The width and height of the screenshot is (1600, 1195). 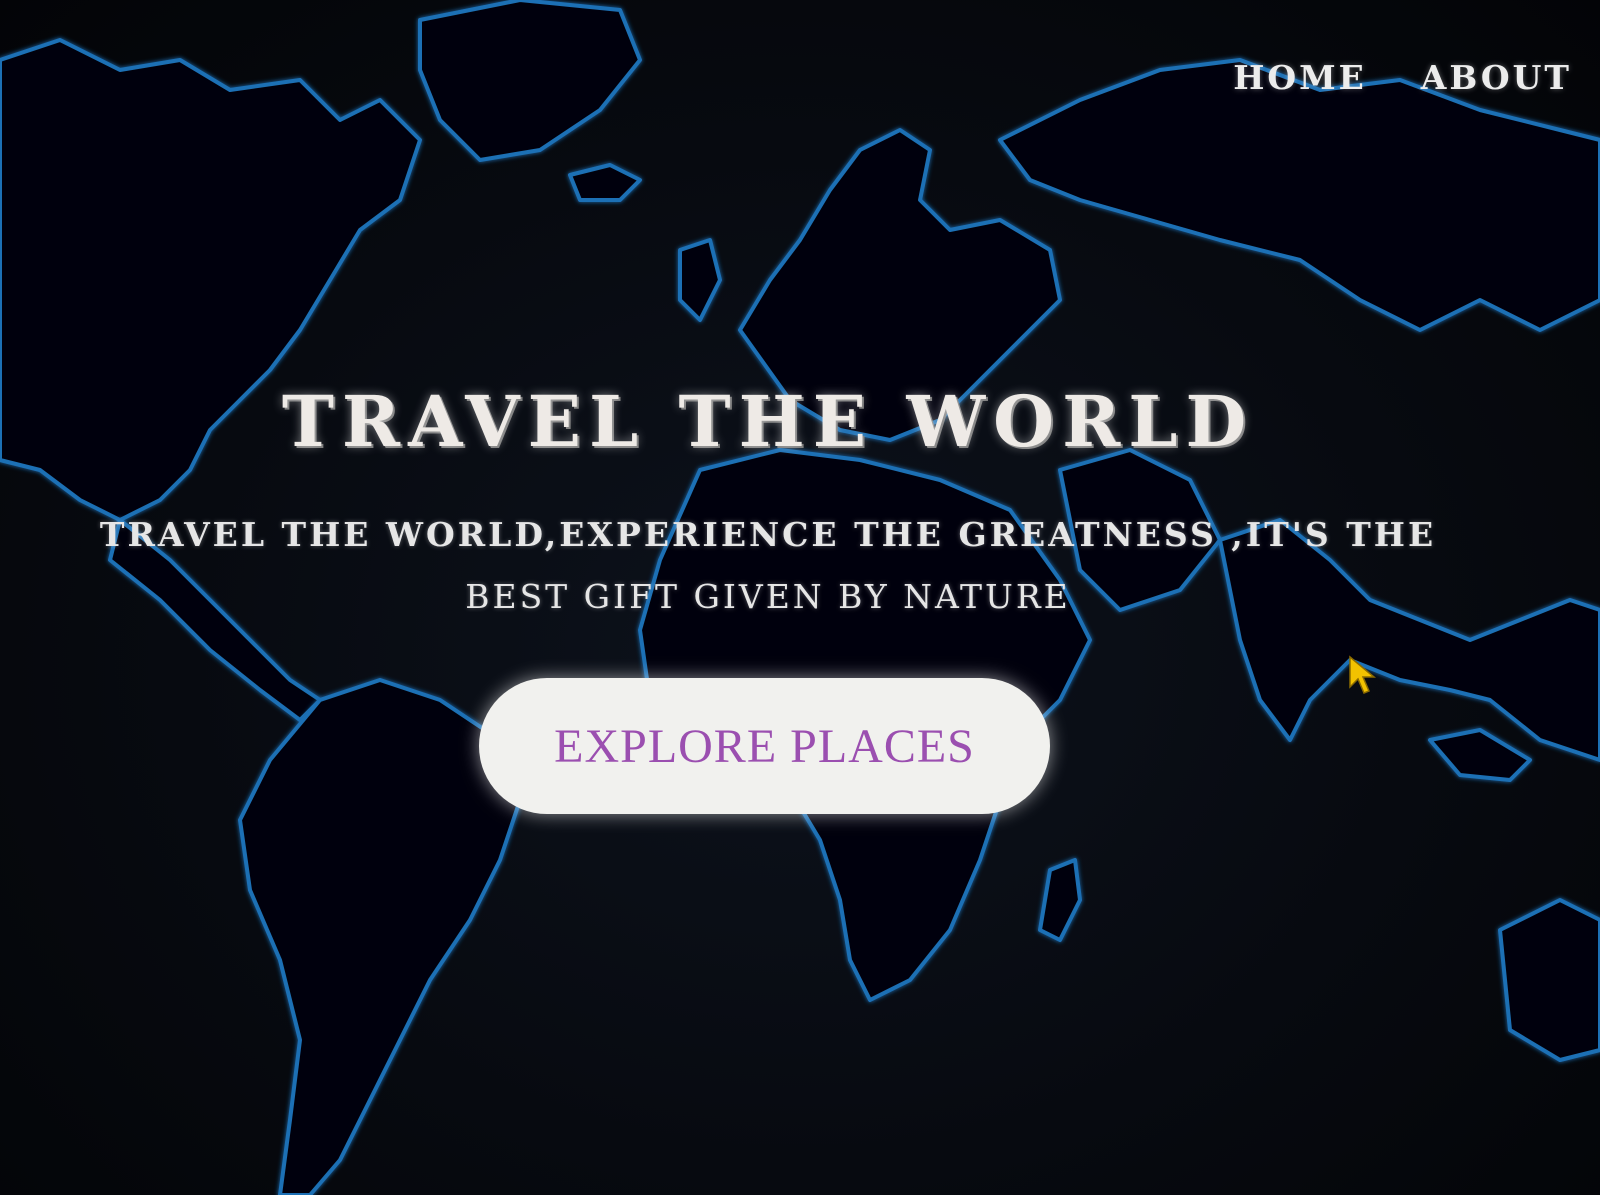 What do you see at coordinates (768, 596) in the screenshot?
I see `hero-subtitle-line2: BEST GIFT GIVEN BY NATURE` at bounding box center [768, 596].